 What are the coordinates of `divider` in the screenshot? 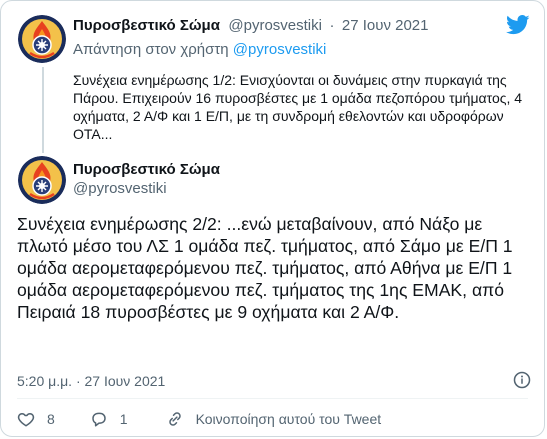 It's located at (272, 398).